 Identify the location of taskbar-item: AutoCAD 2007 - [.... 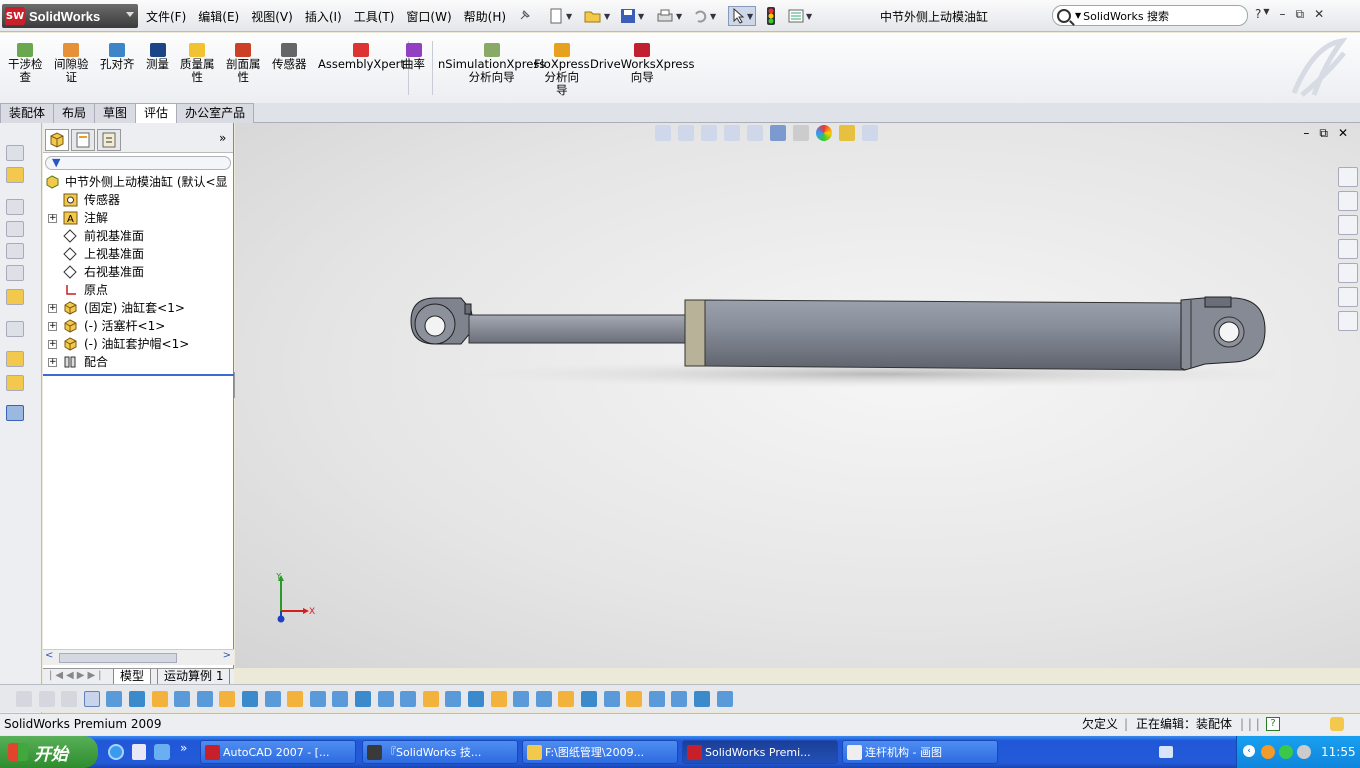
(278, 752).